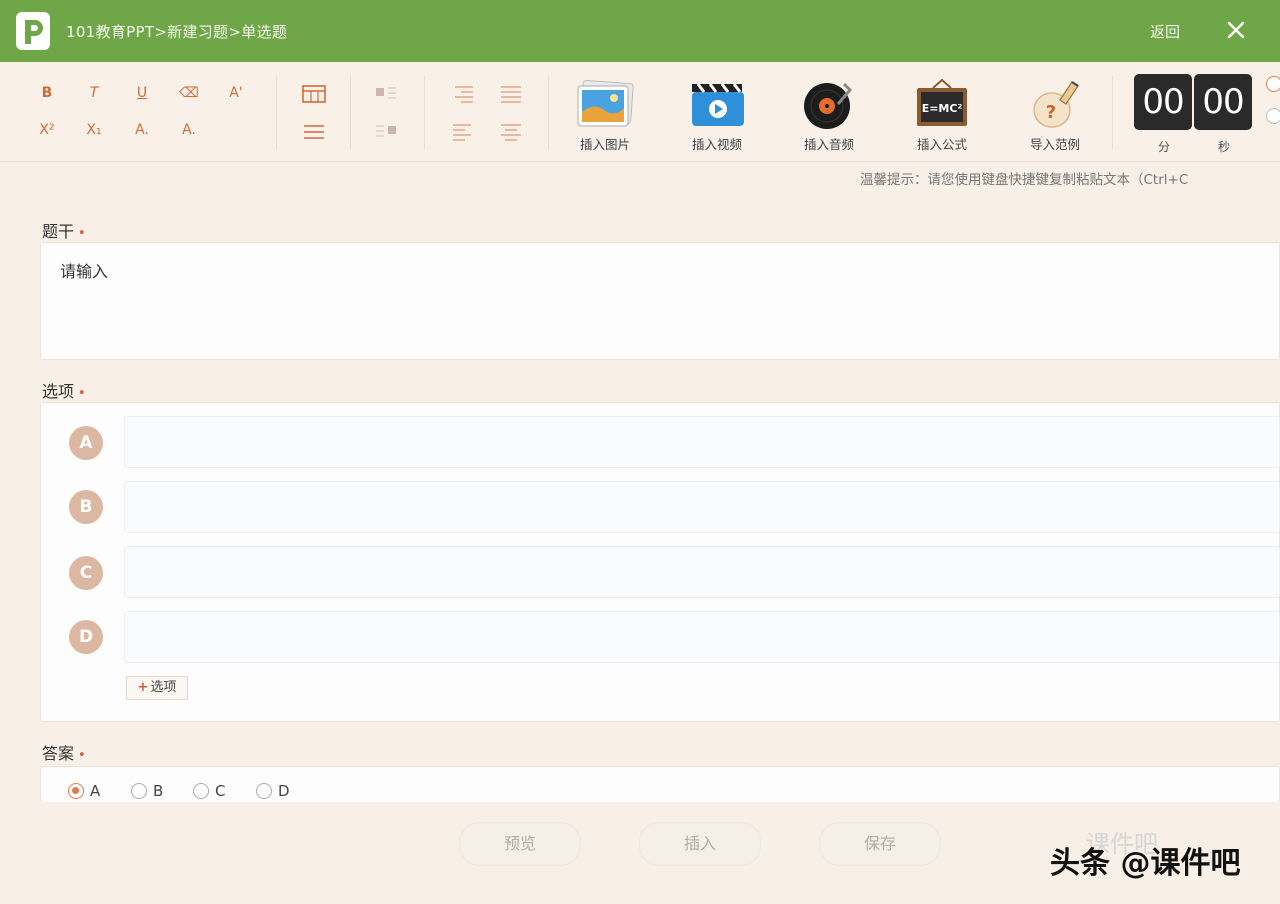 The image size is (1280, 904). I want to click on option-input-d, so click(702, 637).